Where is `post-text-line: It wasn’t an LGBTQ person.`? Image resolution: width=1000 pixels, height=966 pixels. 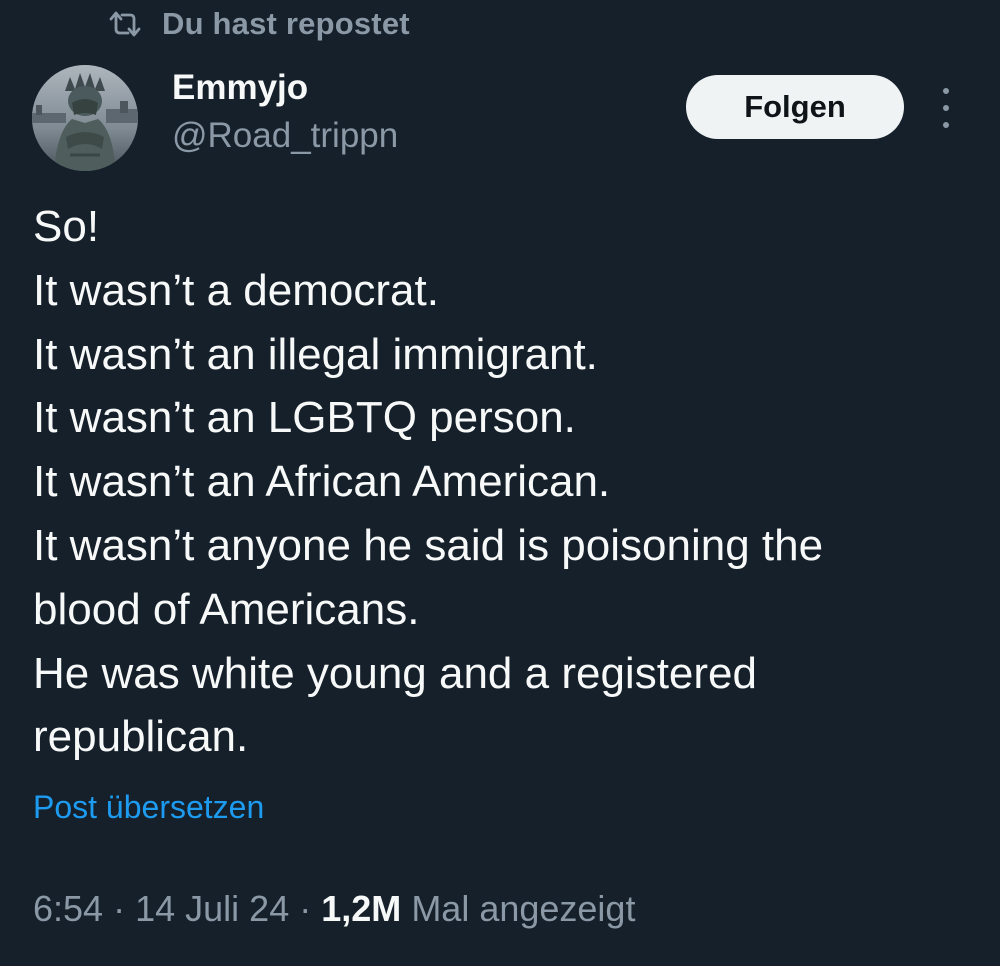
post-text-line: It wasn’t an LGBTQ person. is located at coordinates (304, 418).